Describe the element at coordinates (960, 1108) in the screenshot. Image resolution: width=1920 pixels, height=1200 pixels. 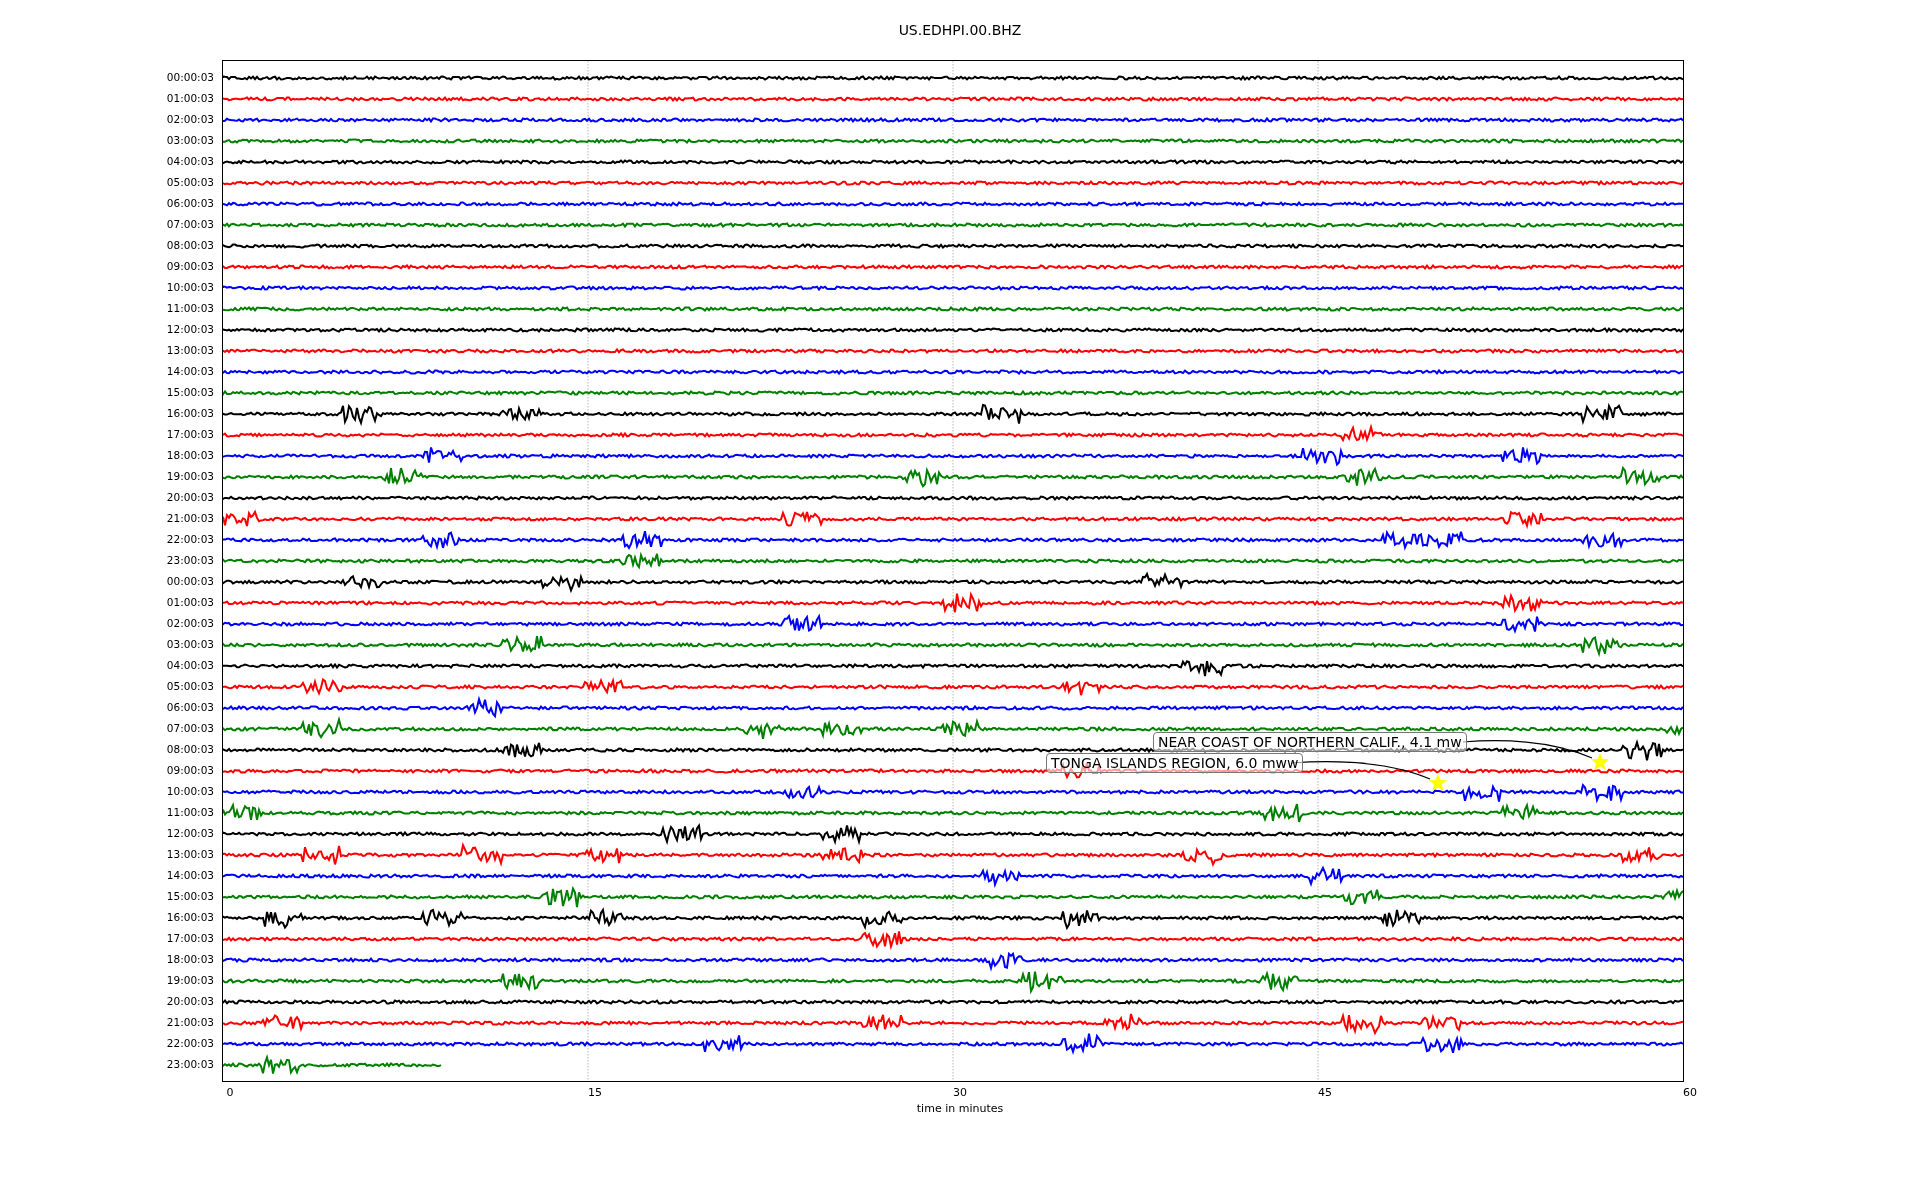
I see `x-axis-label: time in minutes` at that location.